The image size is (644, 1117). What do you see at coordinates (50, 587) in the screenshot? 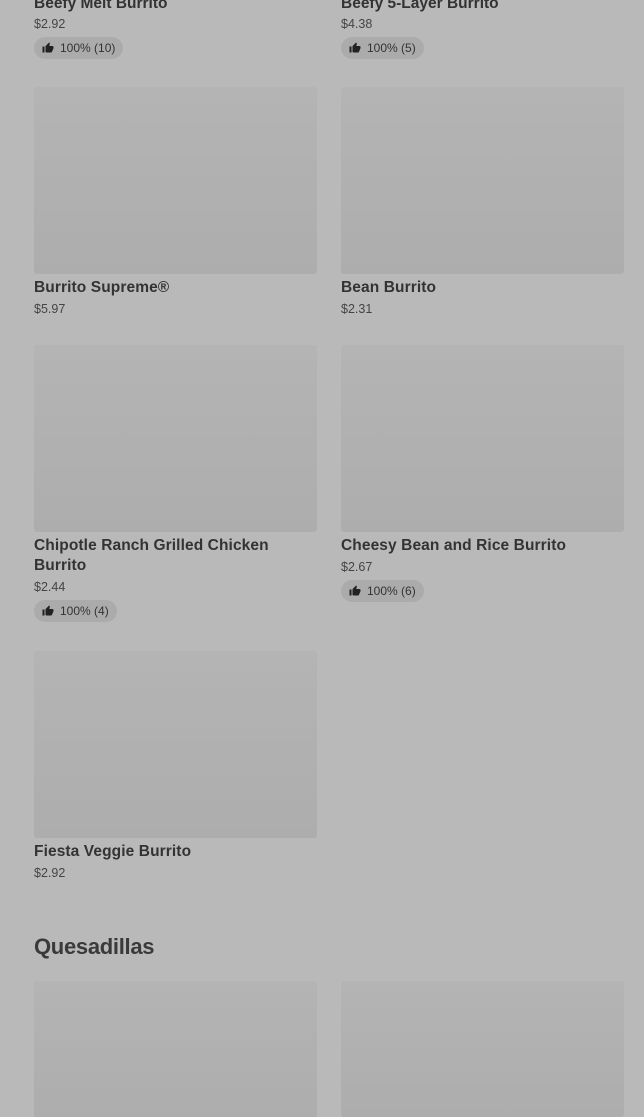
I see `item-price: $2.44` at bounding box center [50, 587].